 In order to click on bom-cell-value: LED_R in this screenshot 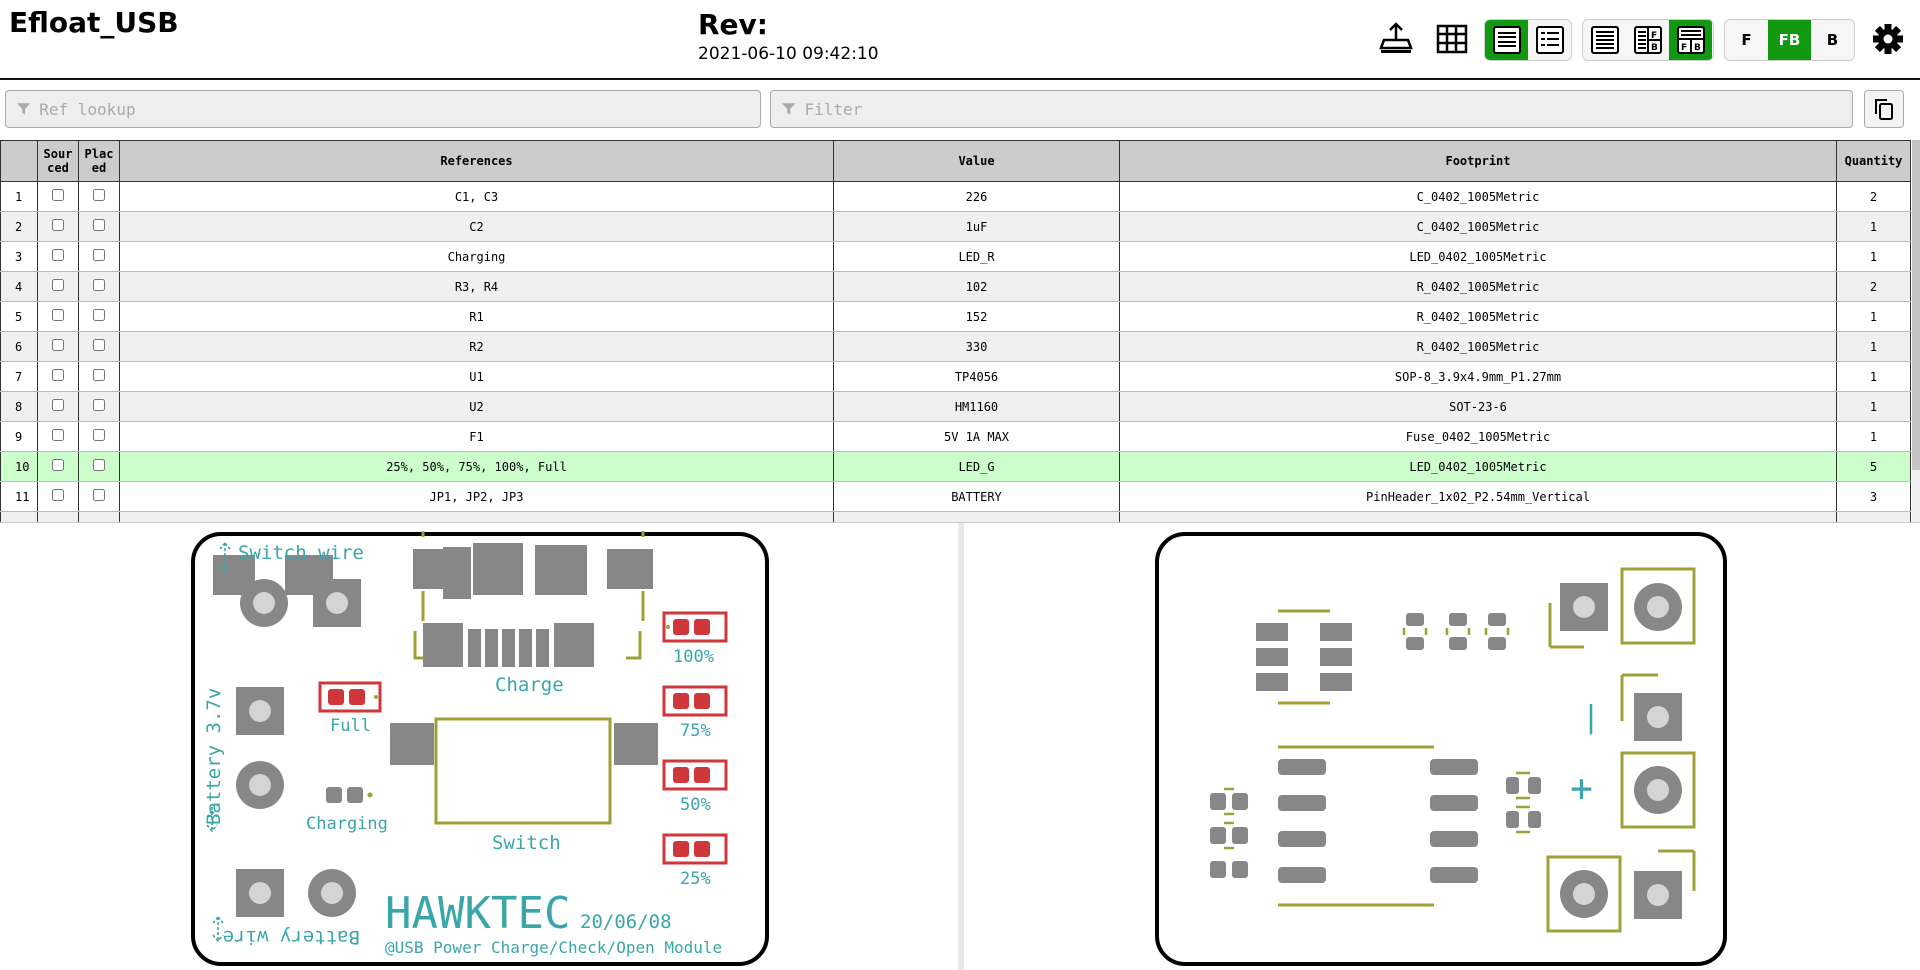, I will do `click(976, 256)`.